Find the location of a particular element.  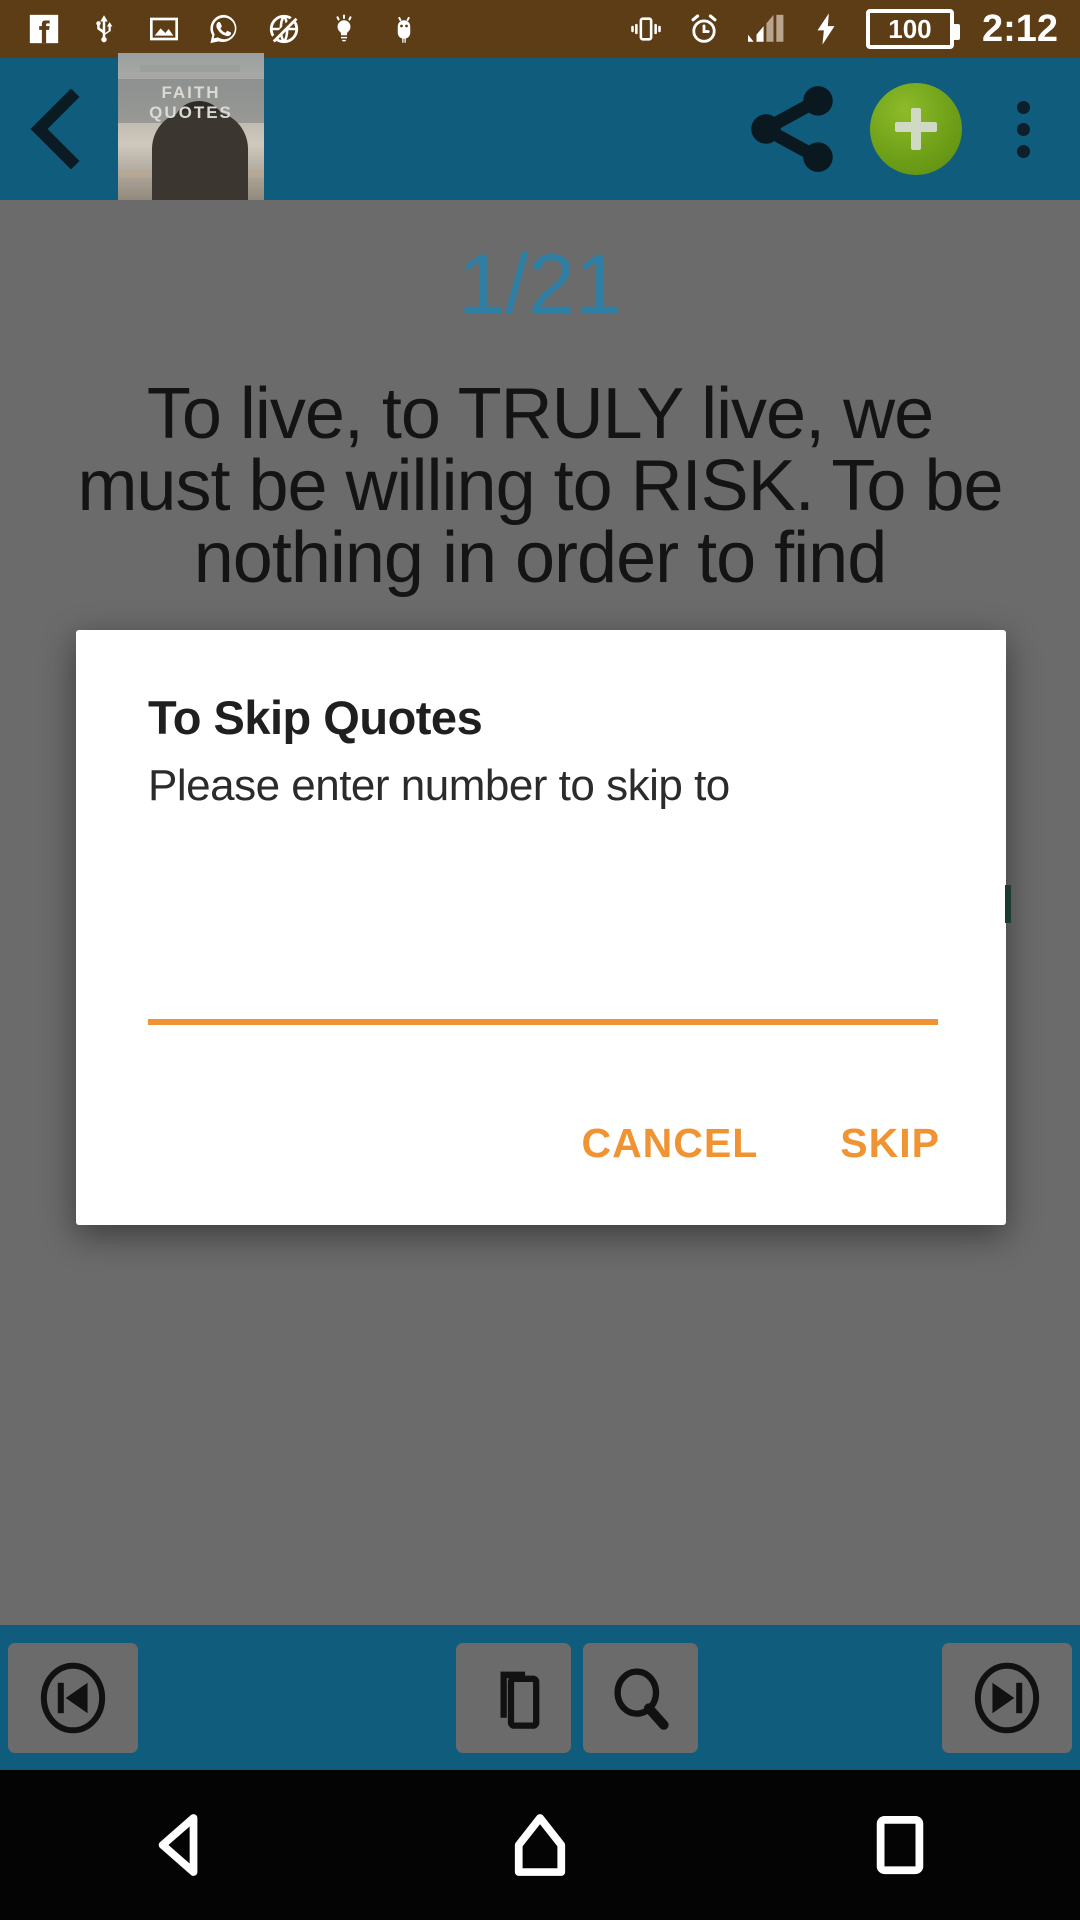

nav-recents-icon is located at coordinates (900, 1845).